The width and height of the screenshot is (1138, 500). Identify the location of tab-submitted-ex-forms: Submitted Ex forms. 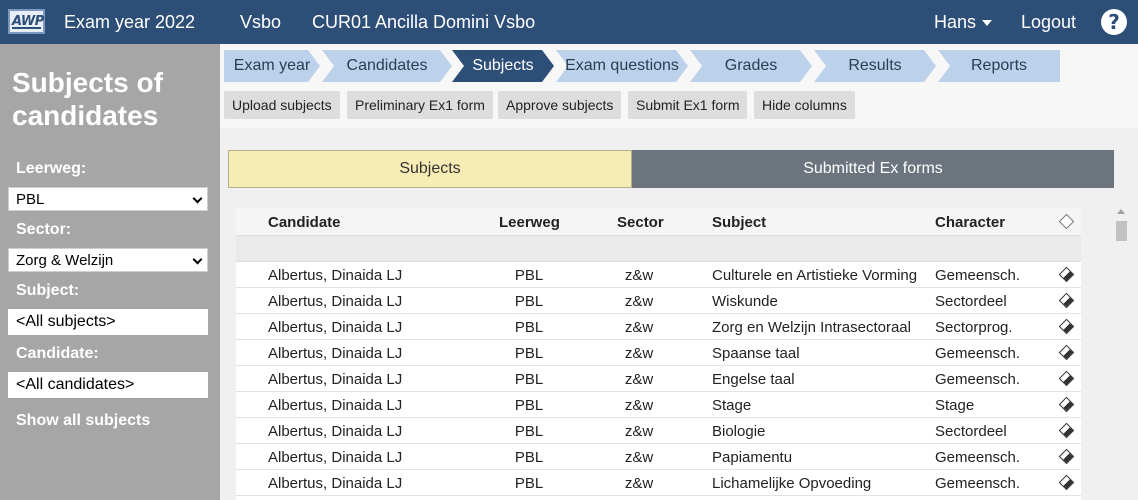
(873, 169).